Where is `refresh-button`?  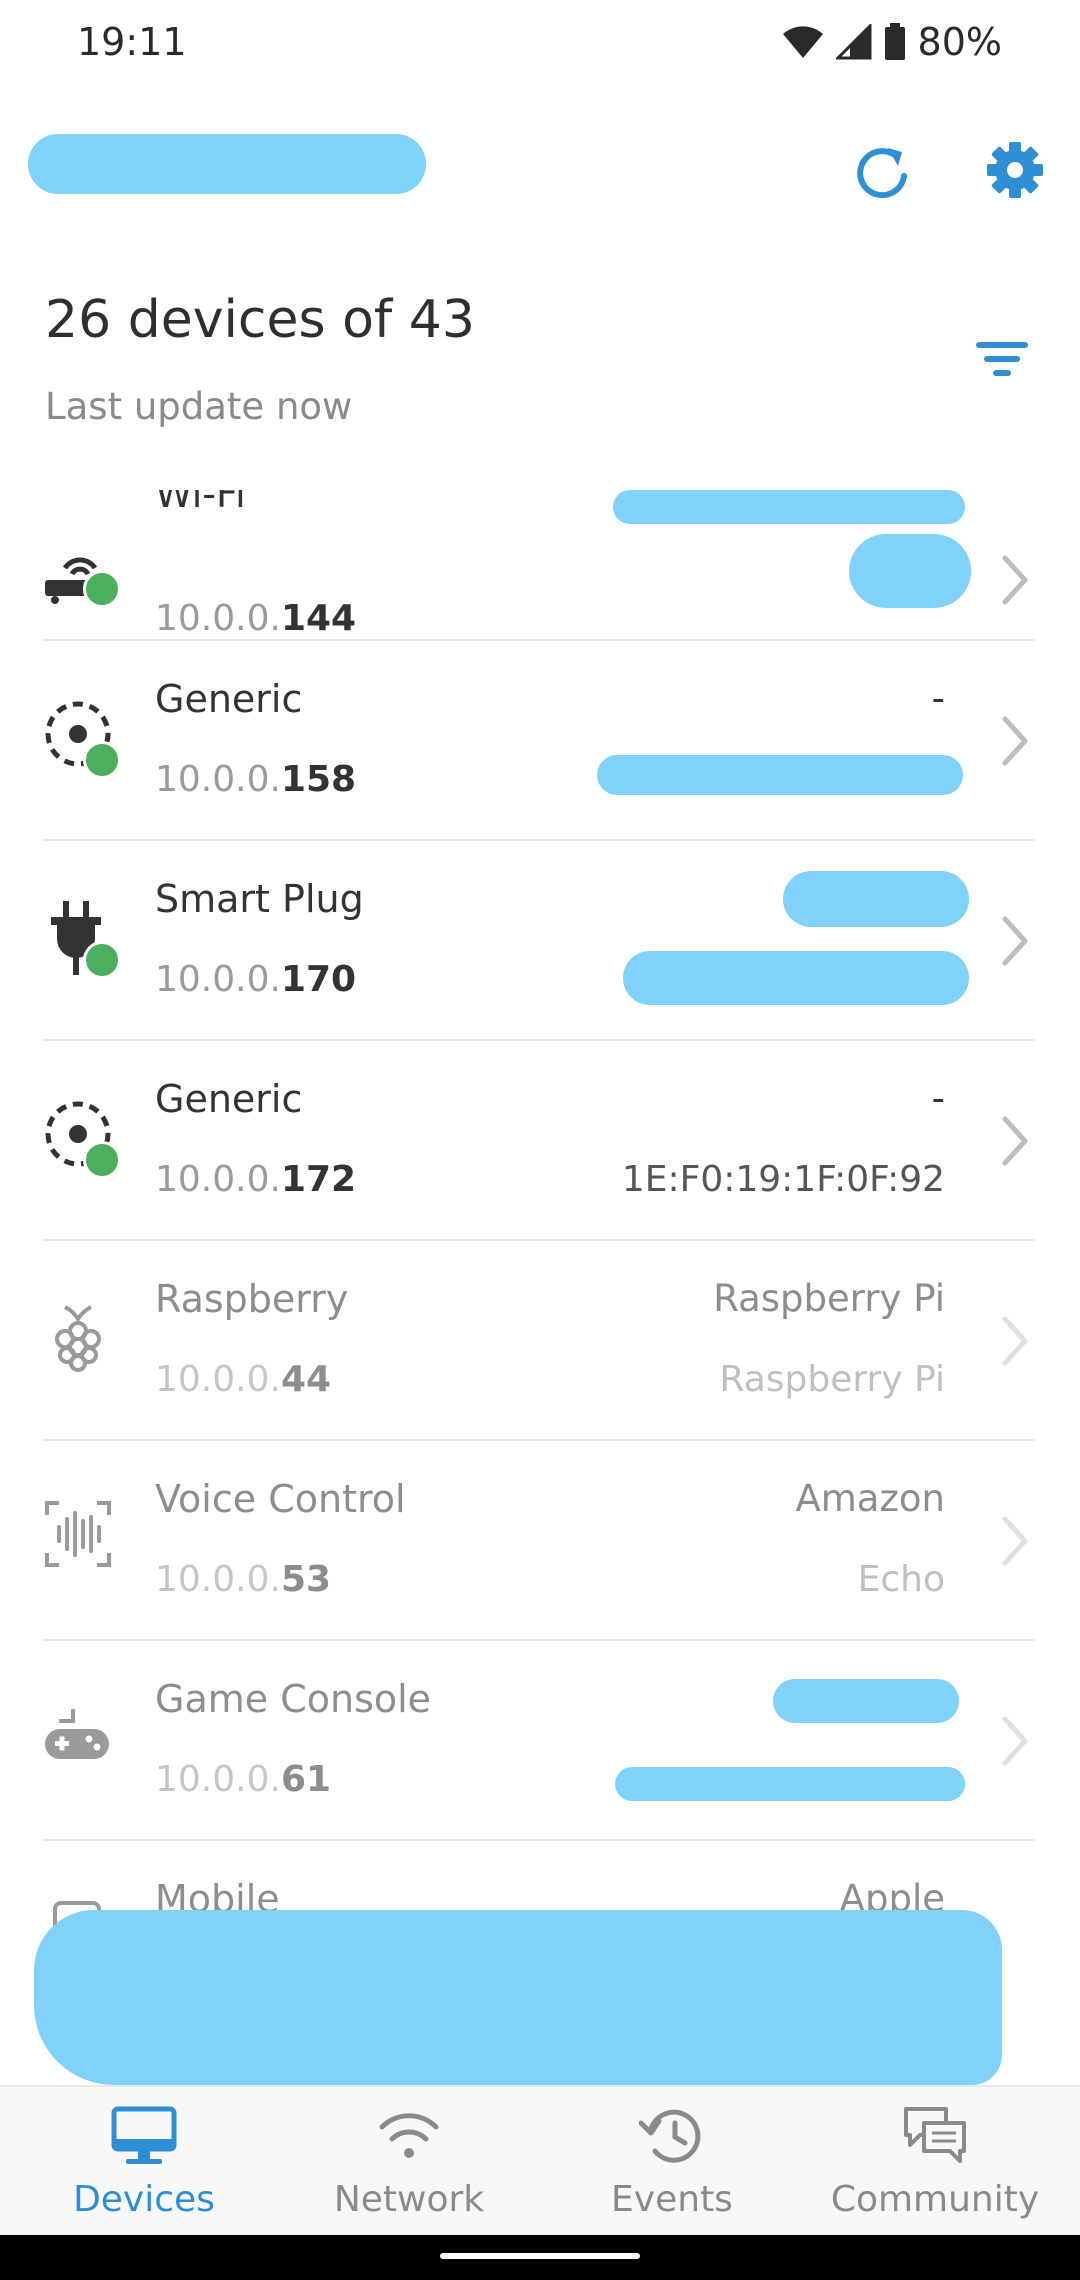
refresh-button is located at coordinates (882, 170).